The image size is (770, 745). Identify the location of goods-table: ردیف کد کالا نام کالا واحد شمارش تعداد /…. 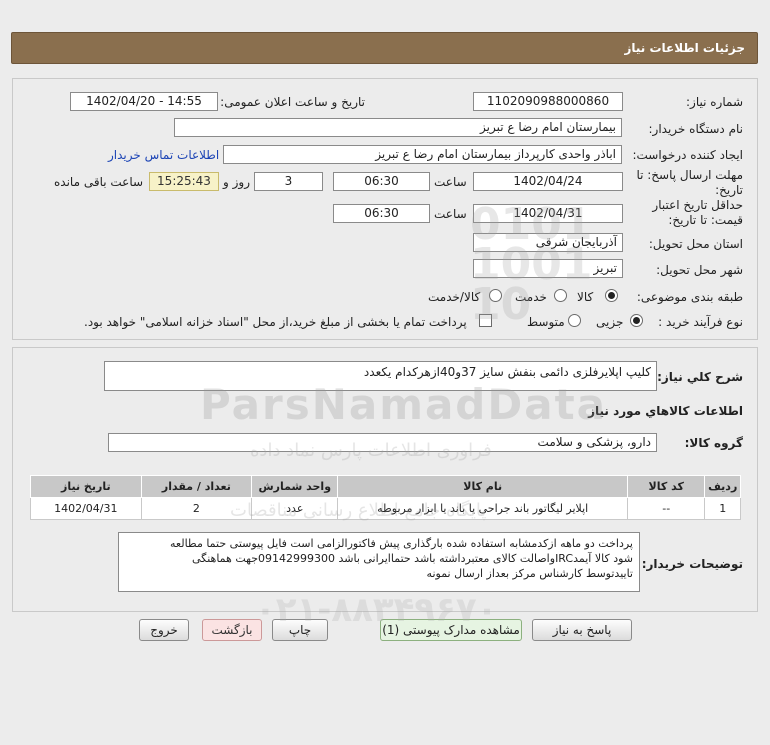
(385, 497).